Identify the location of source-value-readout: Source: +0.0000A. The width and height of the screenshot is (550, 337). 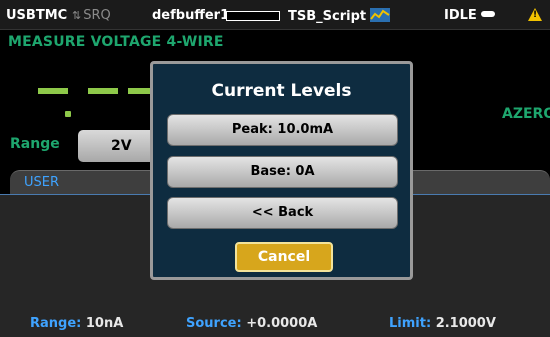
(251, 323).